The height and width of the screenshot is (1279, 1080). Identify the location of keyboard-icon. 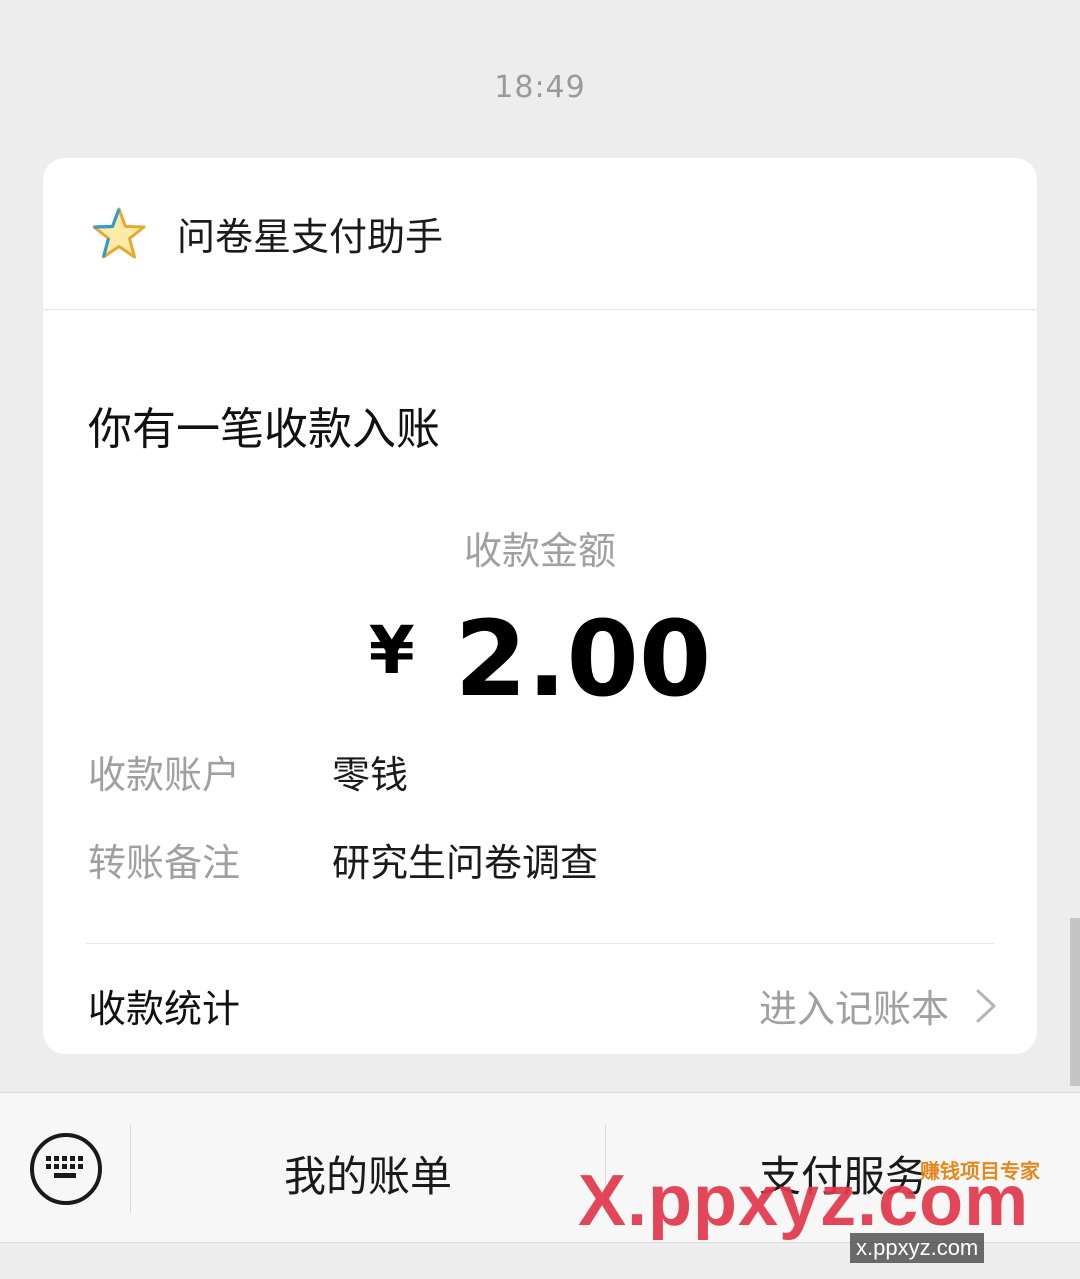
(64, 1167).